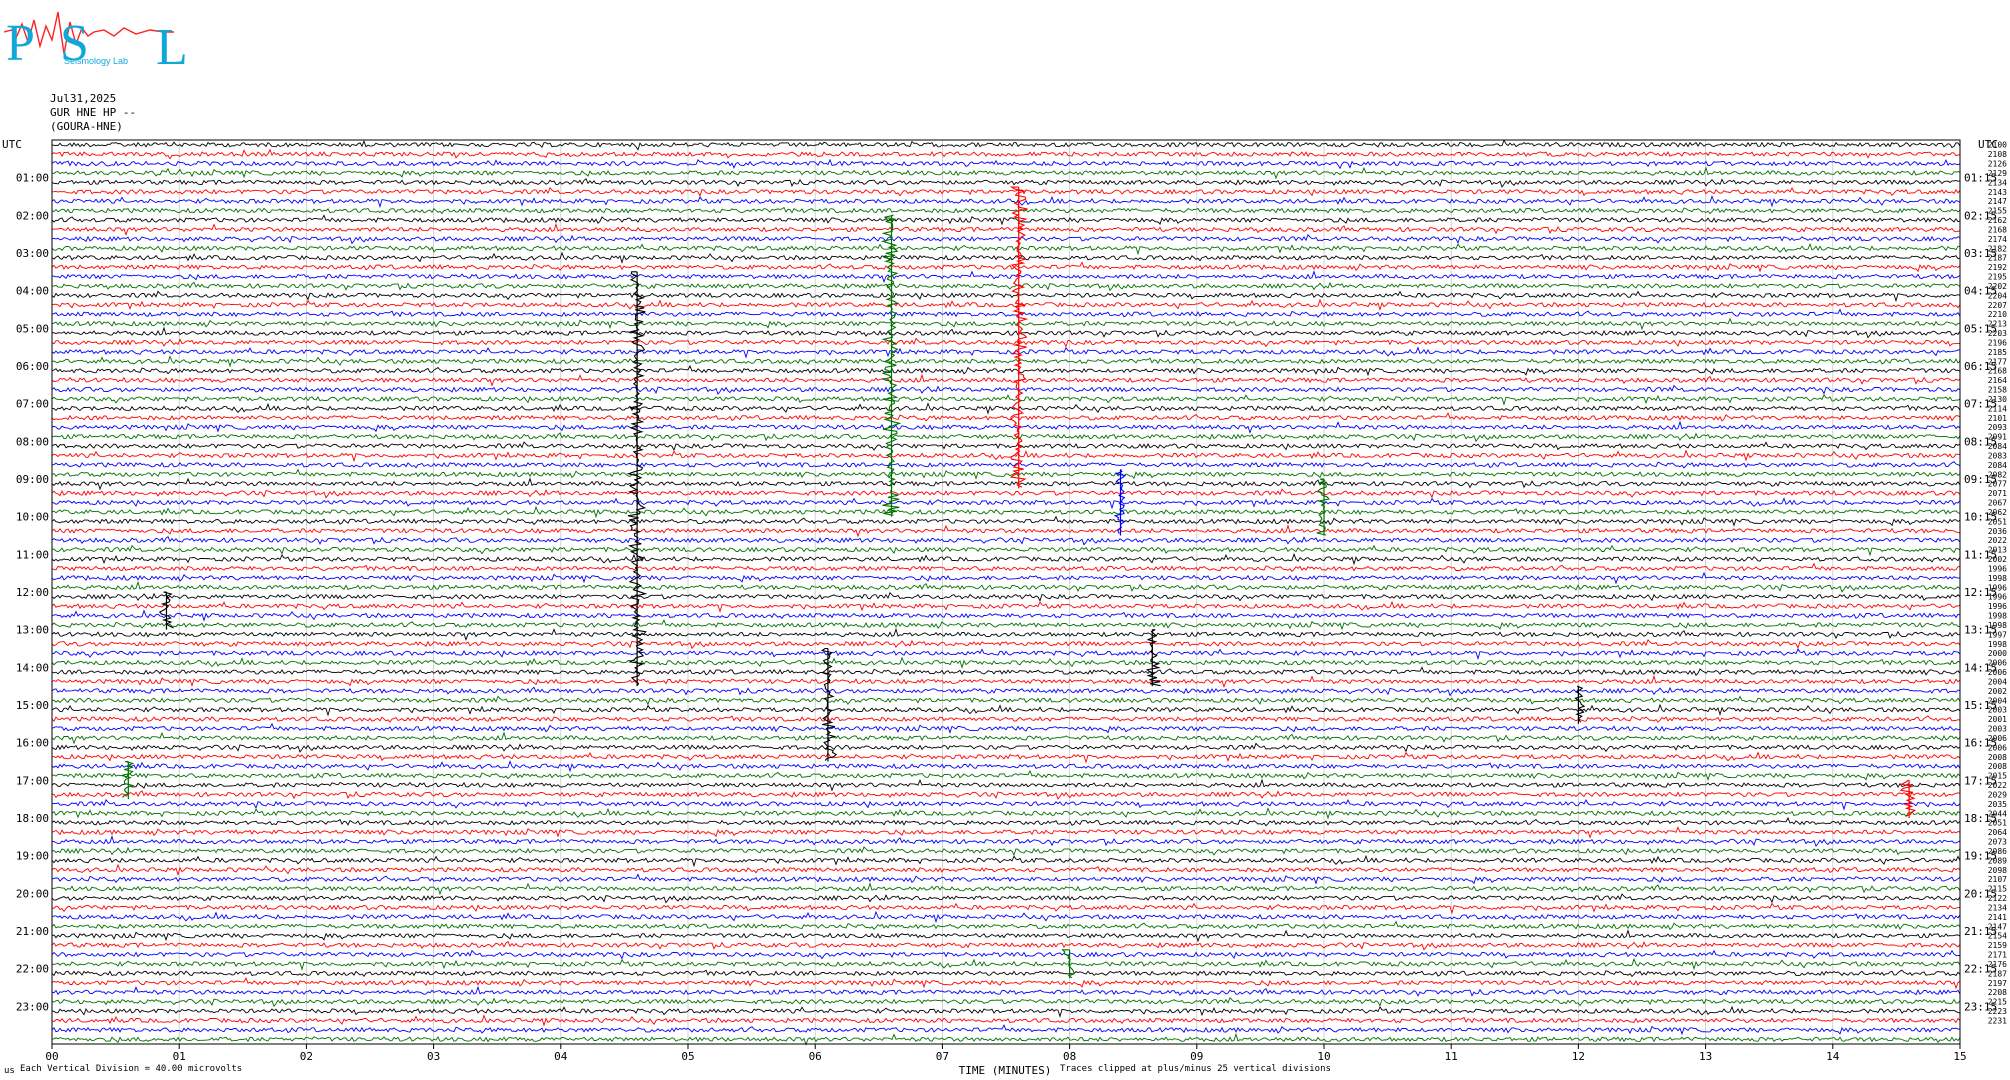 This screenshot has width=2010, height=1080. I want to click on hour-label-left: 11:00, so click(32, 554).